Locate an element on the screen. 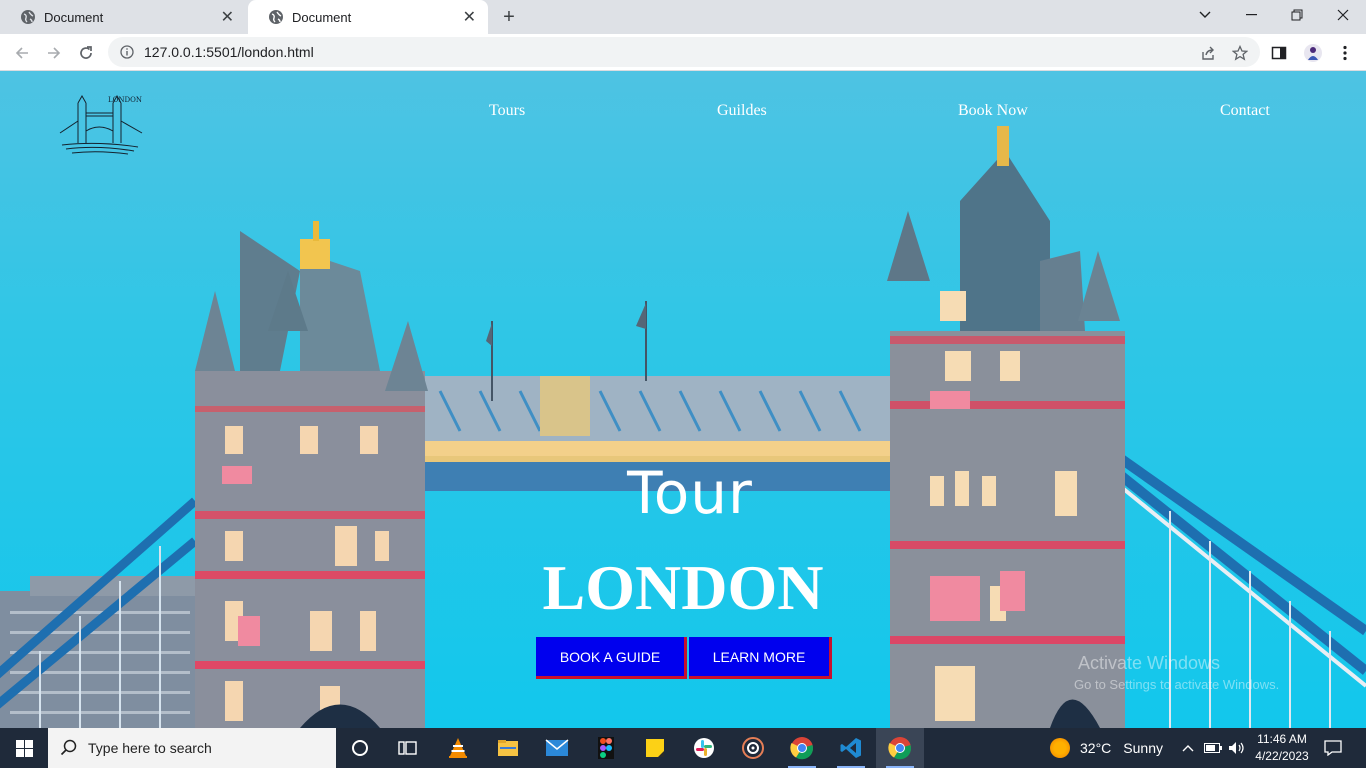  search-placeholder: Type here to search is located at coordinates (150, 748).